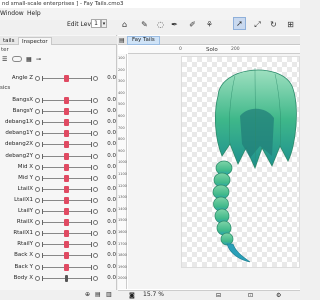 This screenshot has width=320, height=300. I want to click on camera-icon: ◙, so click(132, 295).